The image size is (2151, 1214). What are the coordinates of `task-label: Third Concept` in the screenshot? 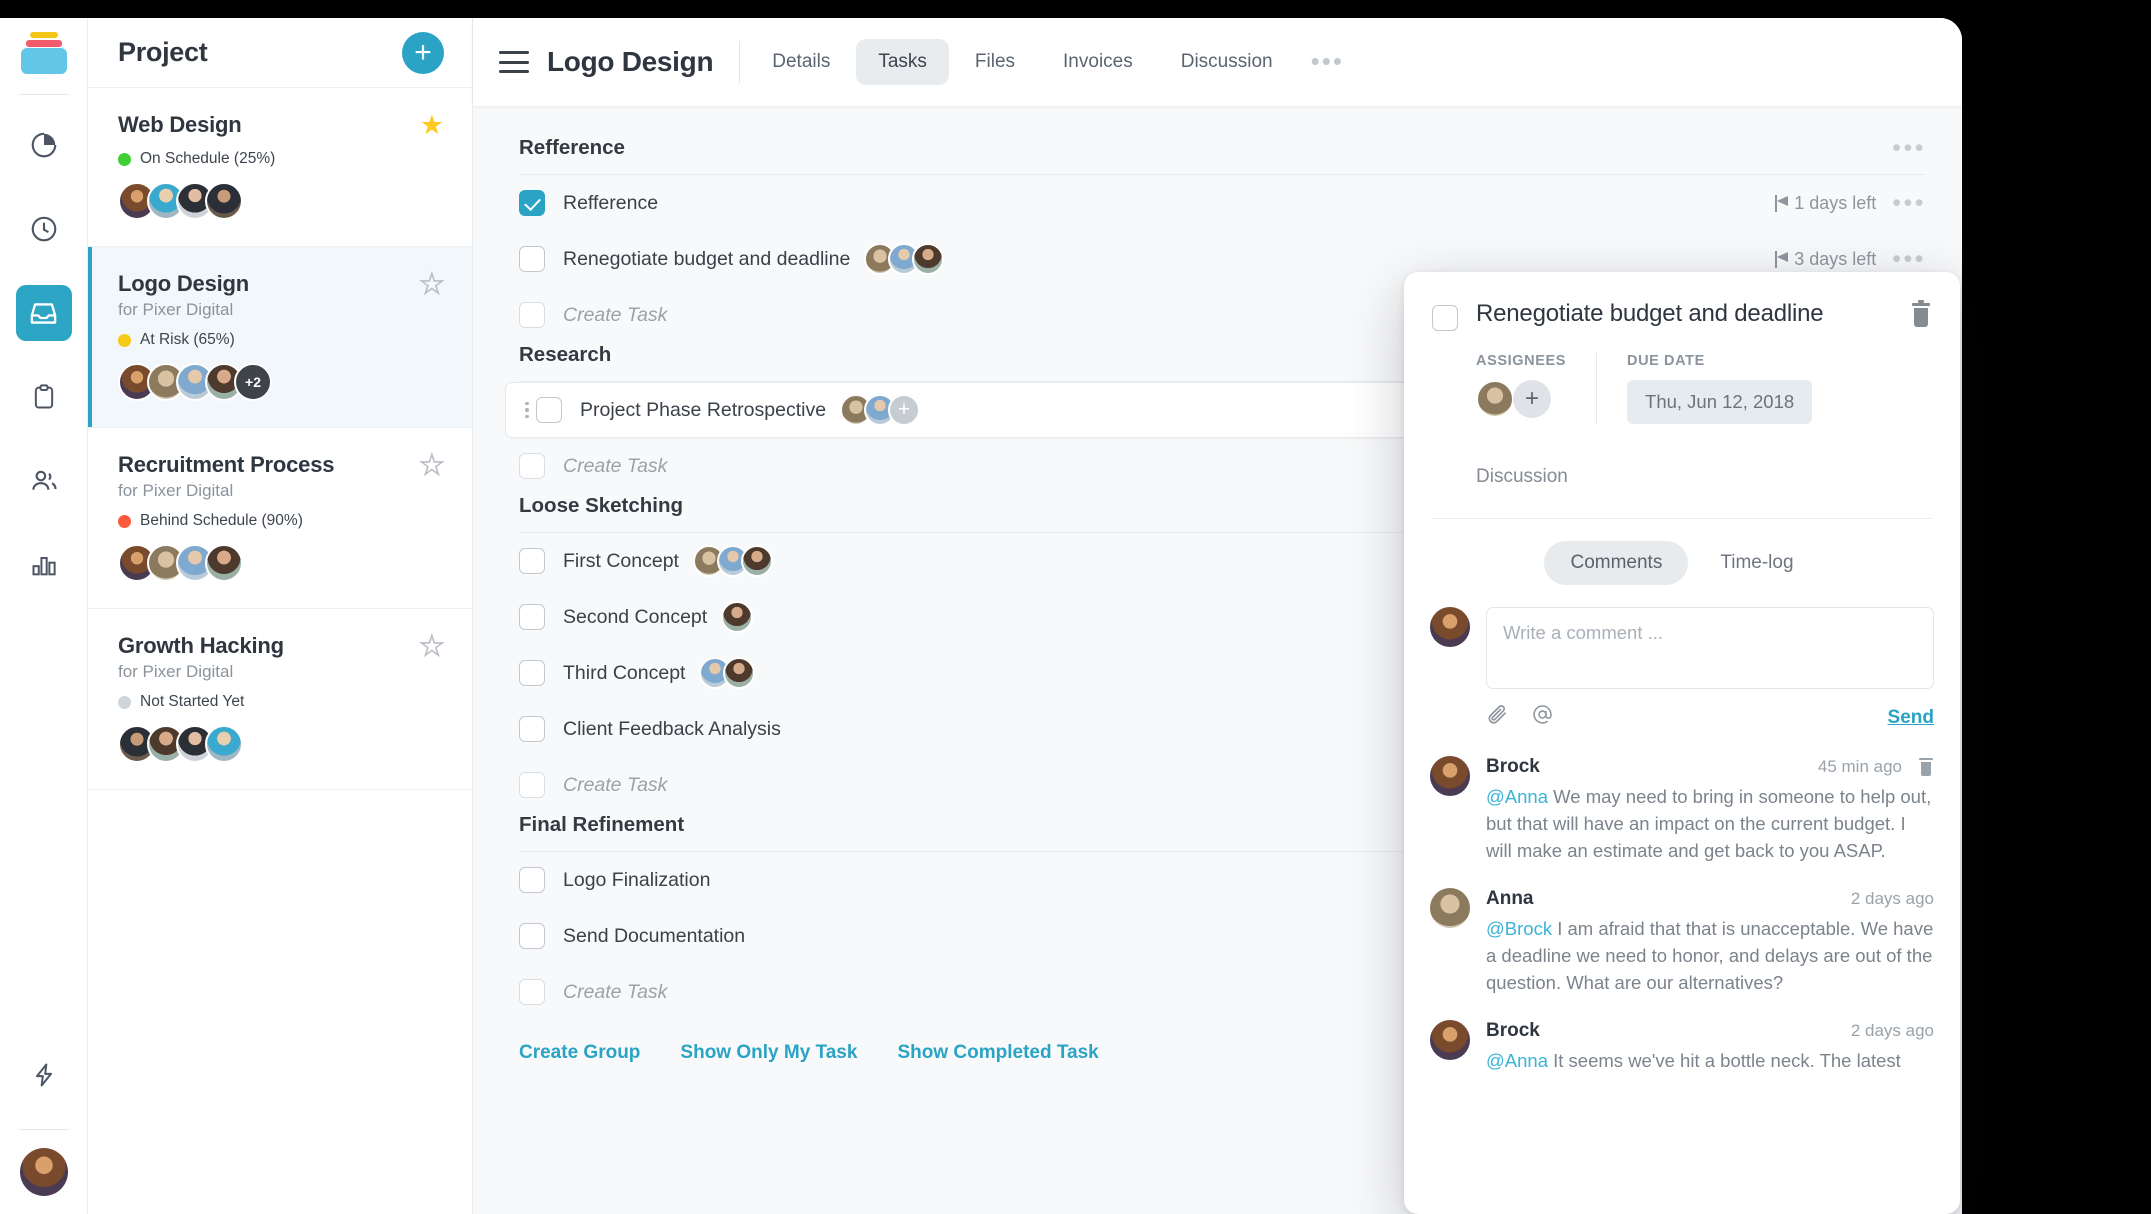 It's located at (624, 672).